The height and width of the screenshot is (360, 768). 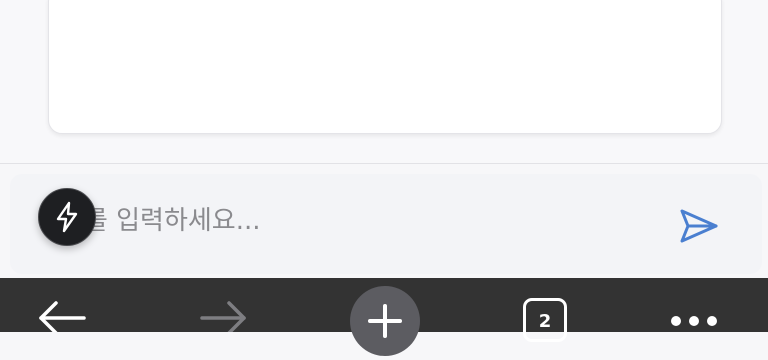 I want to click on new-tab-button, so click(x=385, y=321).